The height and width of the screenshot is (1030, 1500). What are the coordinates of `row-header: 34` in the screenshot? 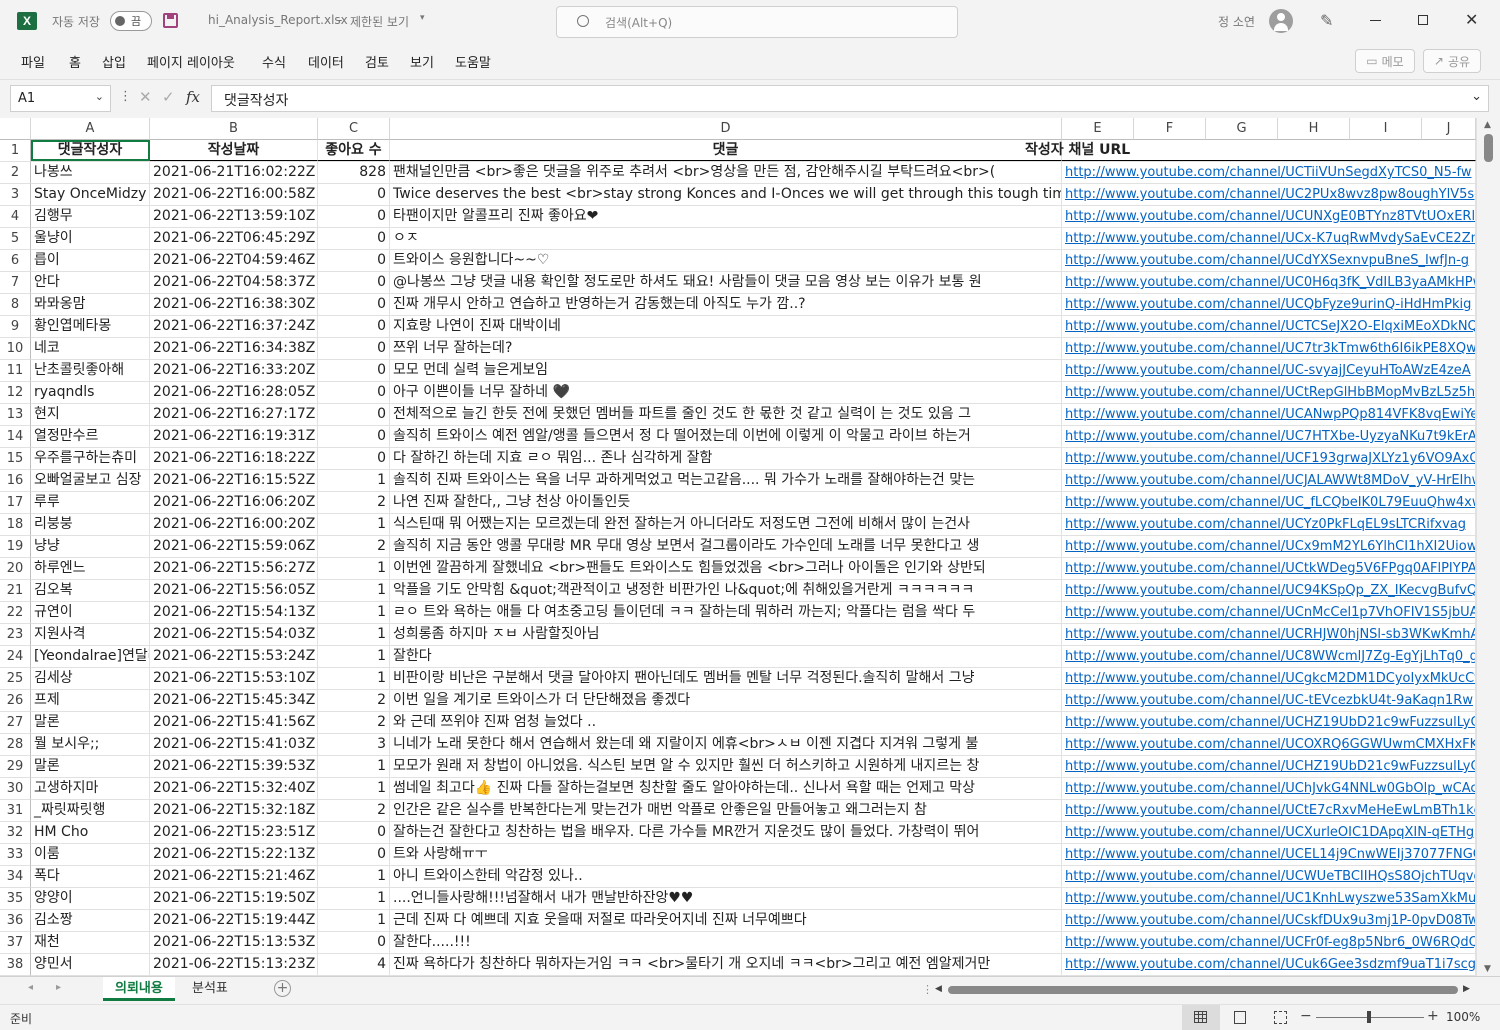 It's located at (15, 877).